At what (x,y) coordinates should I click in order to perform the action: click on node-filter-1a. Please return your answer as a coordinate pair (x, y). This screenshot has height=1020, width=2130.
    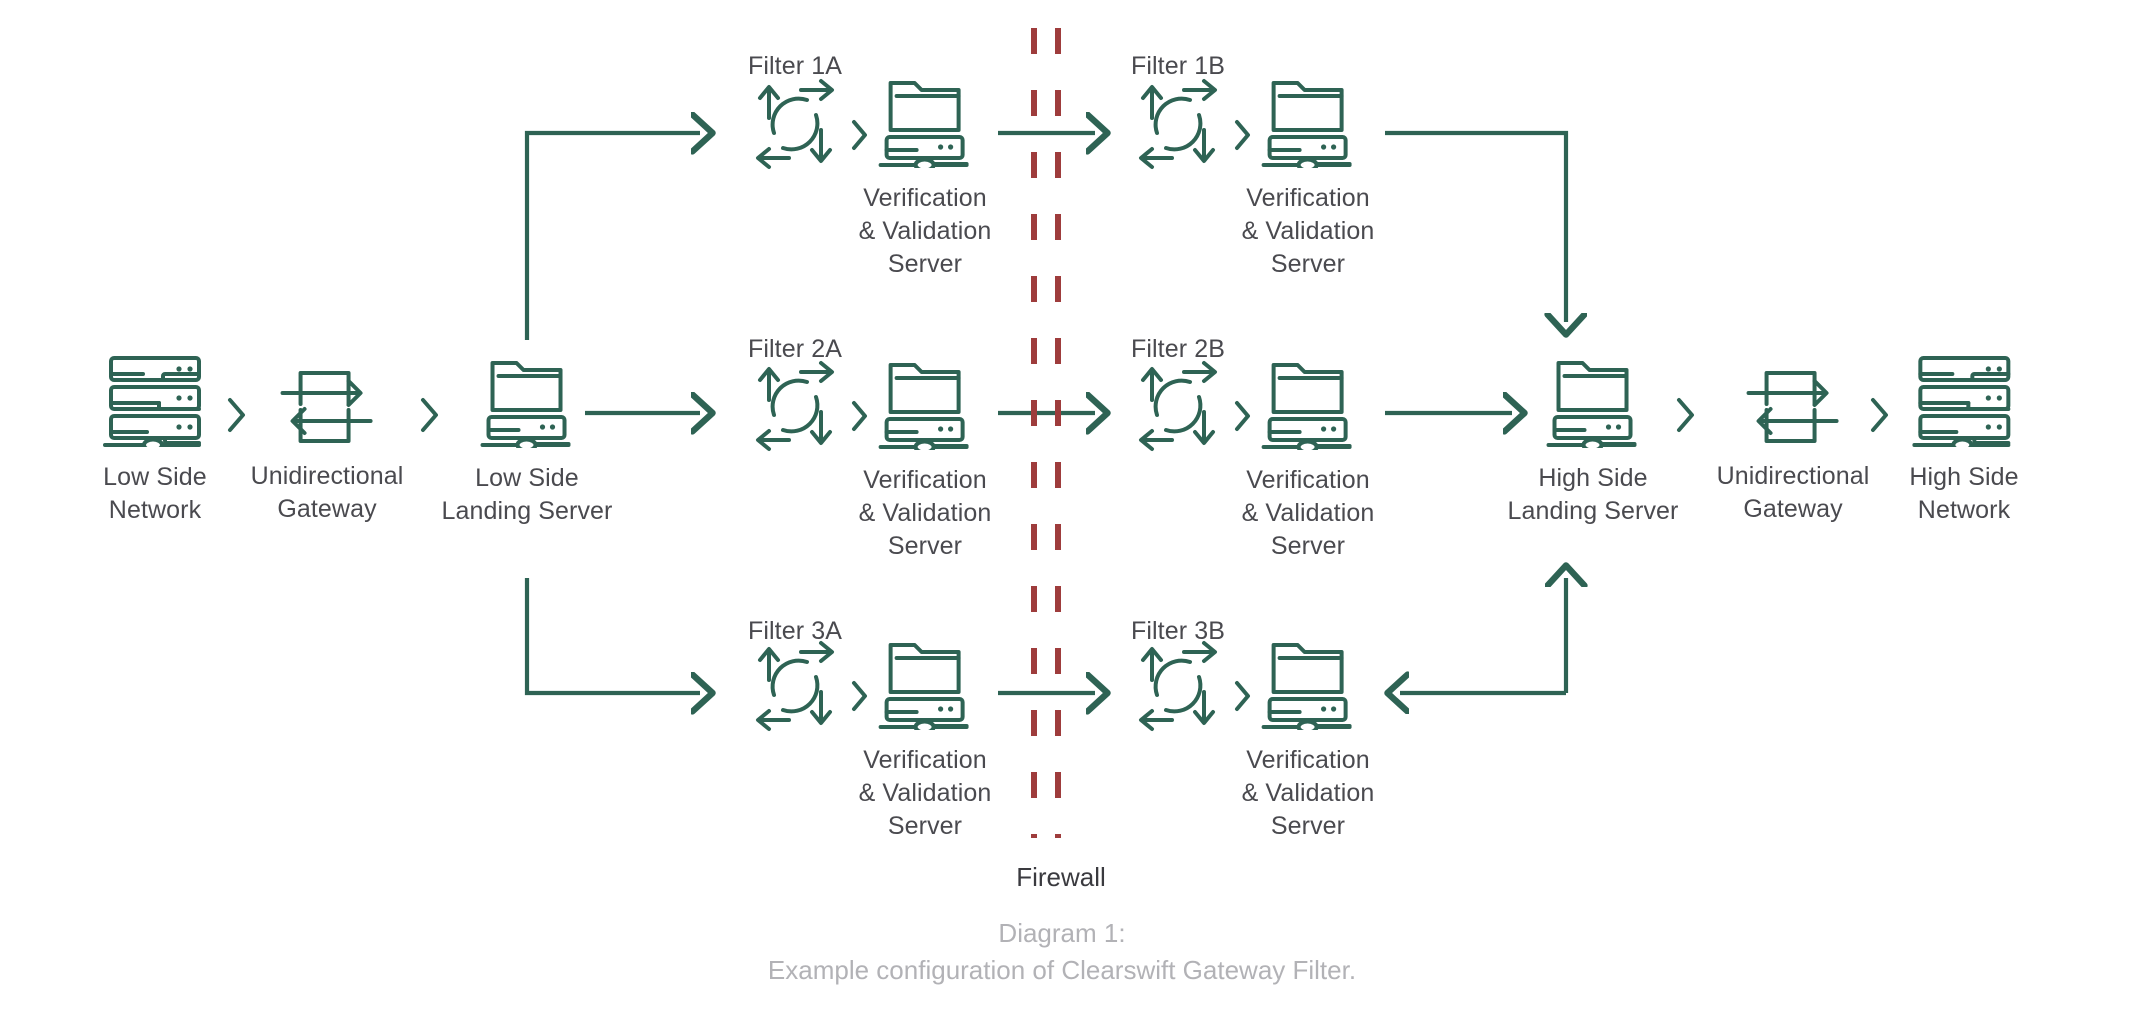
    Looking at the image, I should click on (795, 124).